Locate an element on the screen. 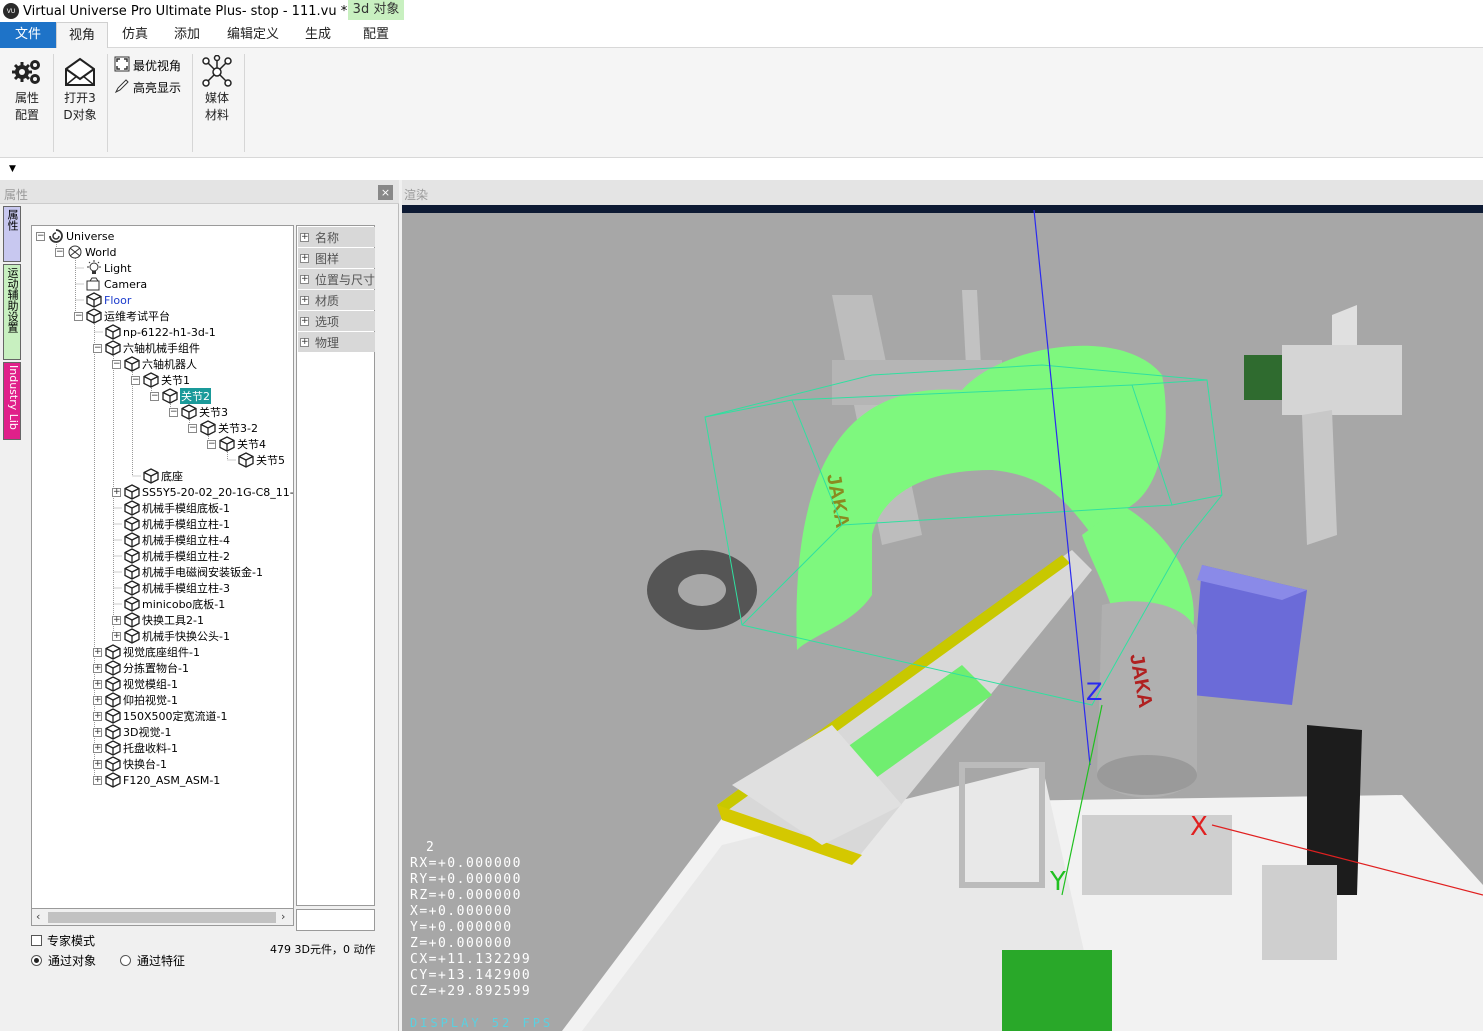 The width and height of the screenshot is (1483, 1031). tab-simulation: 仿真 is located at coordinates (135, 35).